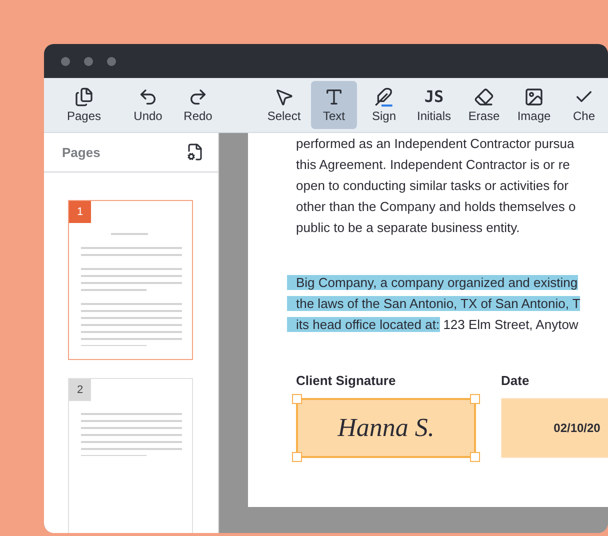  What do you see at coordinates (363, 324) in the screenshot?
I see `highlighted-text: its head office located at:` at bounding box center [363, 324].